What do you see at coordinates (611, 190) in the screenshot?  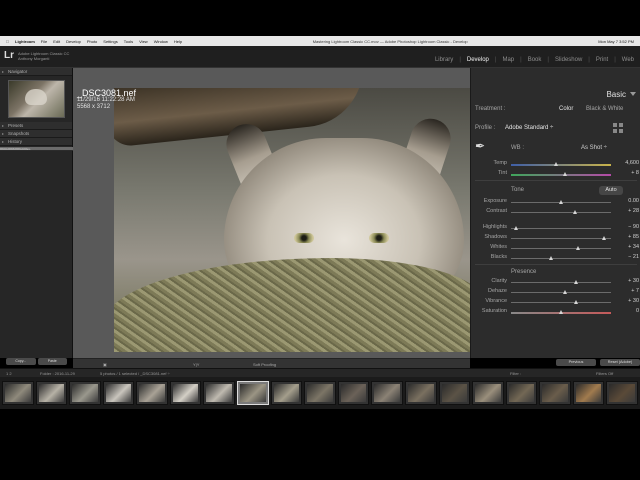 I see `tone-auto-button: Auto` at bounding box center [611, 190].